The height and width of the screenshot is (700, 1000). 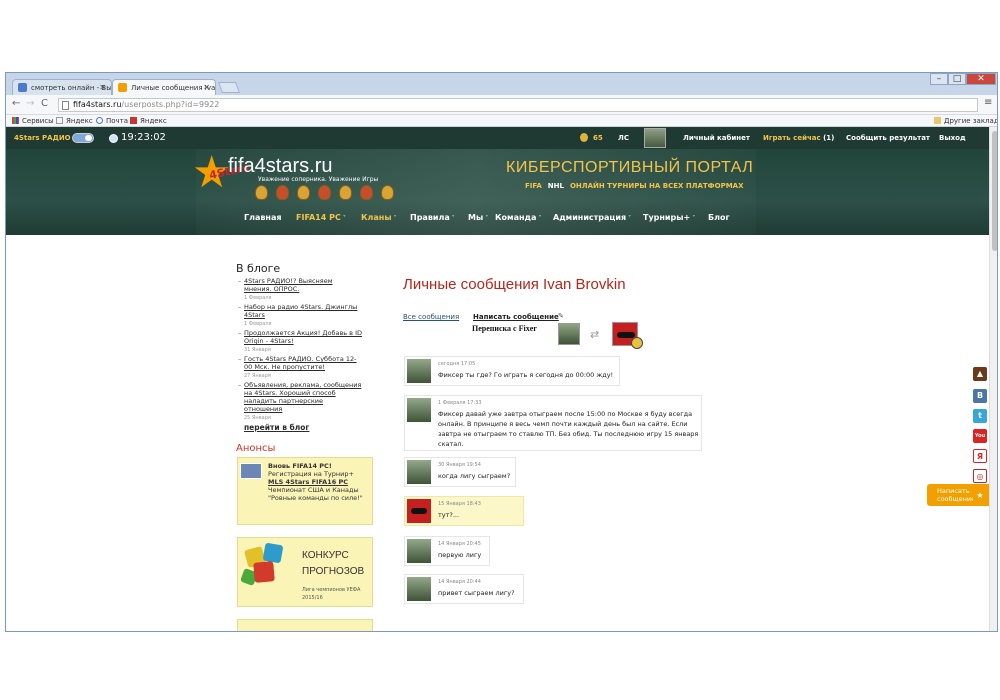 I want to click on folder-icon, so click(x=937, y=120).